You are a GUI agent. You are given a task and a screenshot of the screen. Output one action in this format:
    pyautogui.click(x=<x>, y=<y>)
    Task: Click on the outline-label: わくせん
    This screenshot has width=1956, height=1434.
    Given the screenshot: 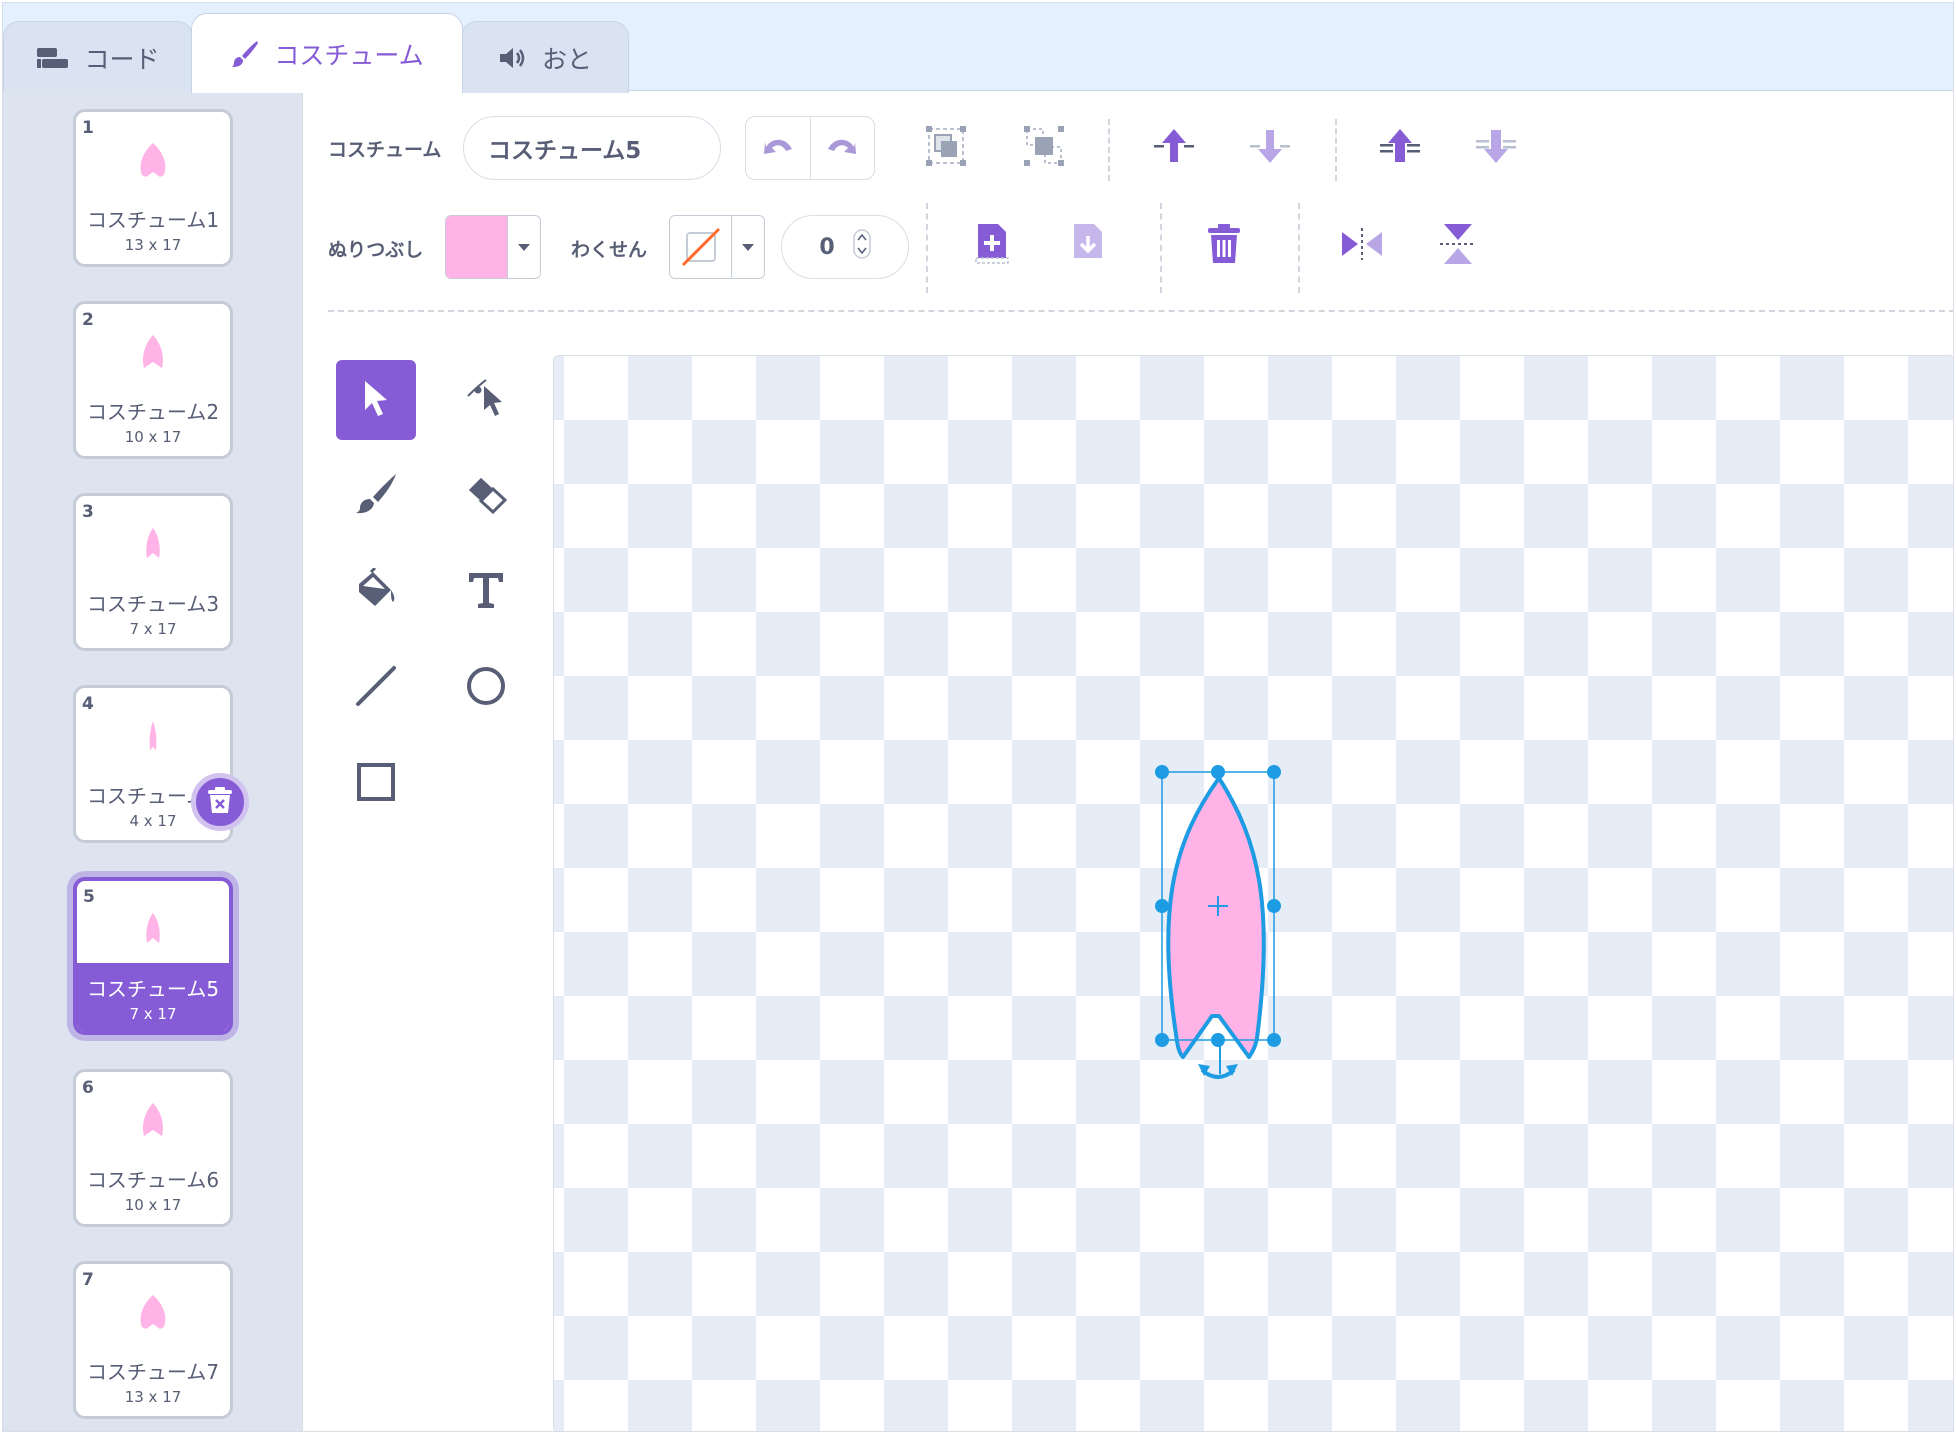 What is the action you would take?
    pyautogui.click(x=609, y=250)
    